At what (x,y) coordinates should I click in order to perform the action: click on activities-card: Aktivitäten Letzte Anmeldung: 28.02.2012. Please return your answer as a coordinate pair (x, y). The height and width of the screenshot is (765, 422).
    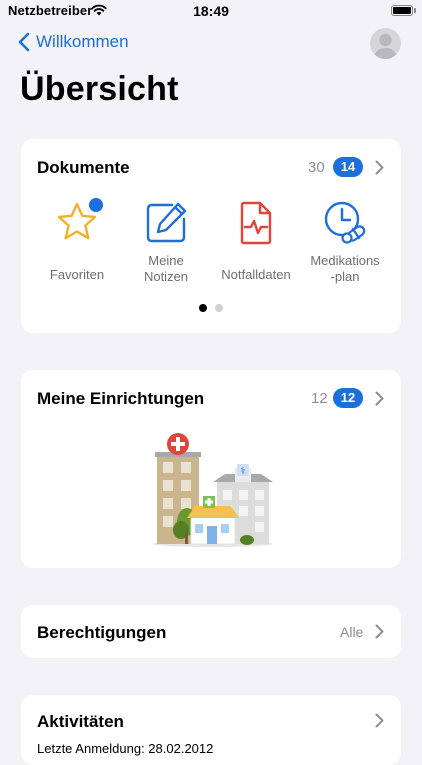
    Looking at the image, I should click on (211, 730).